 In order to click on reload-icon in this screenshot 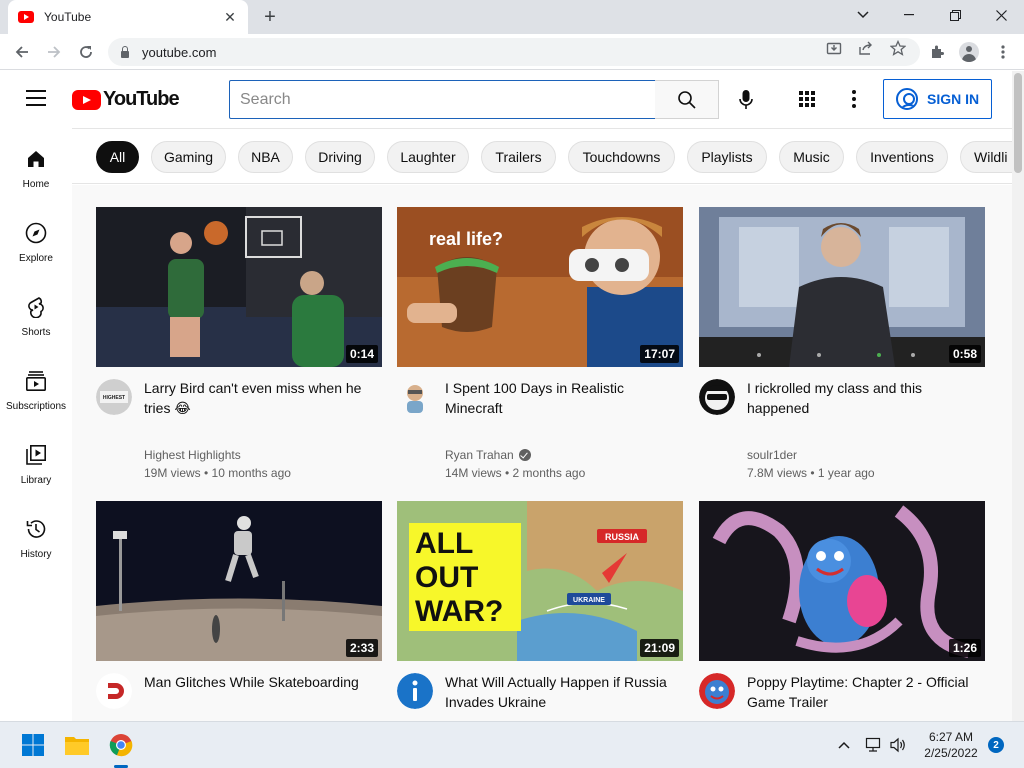, I will do `click(86, 52)`.